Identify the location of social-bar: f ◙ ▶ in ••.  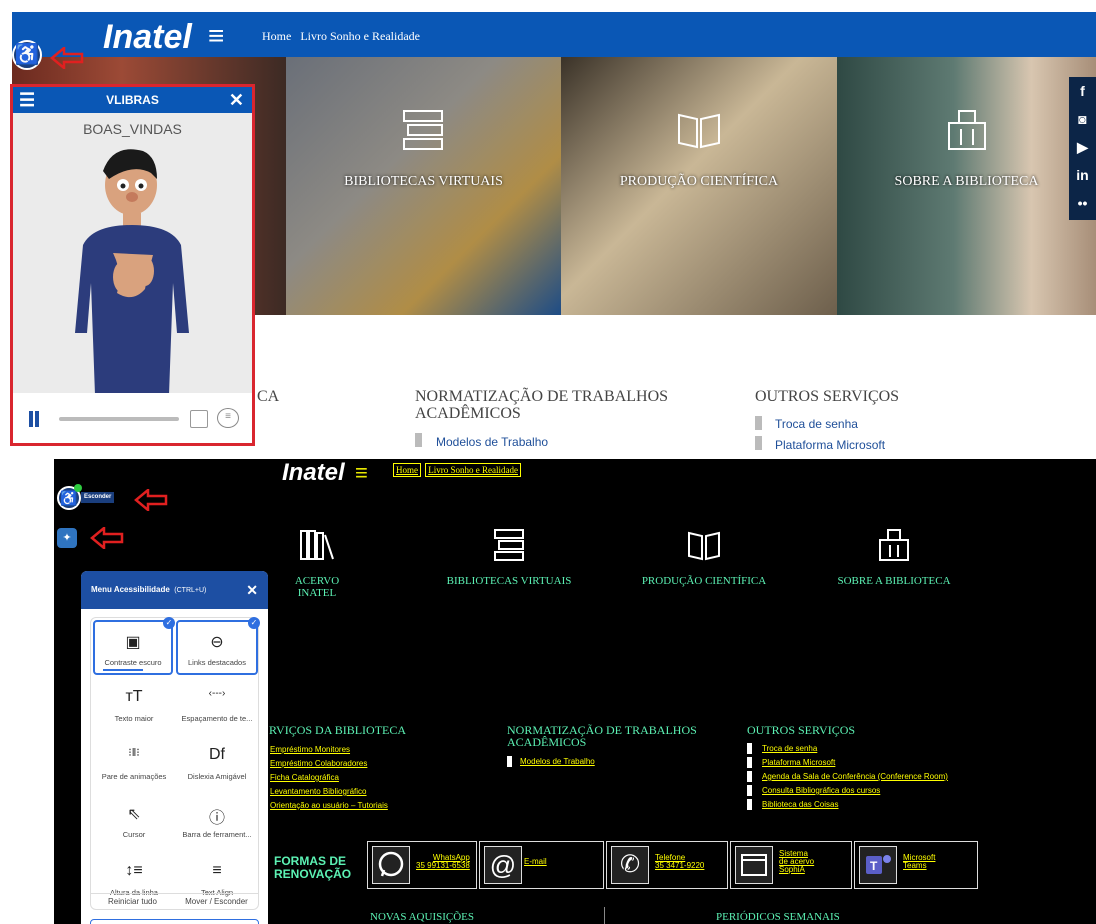
(1082, 148).